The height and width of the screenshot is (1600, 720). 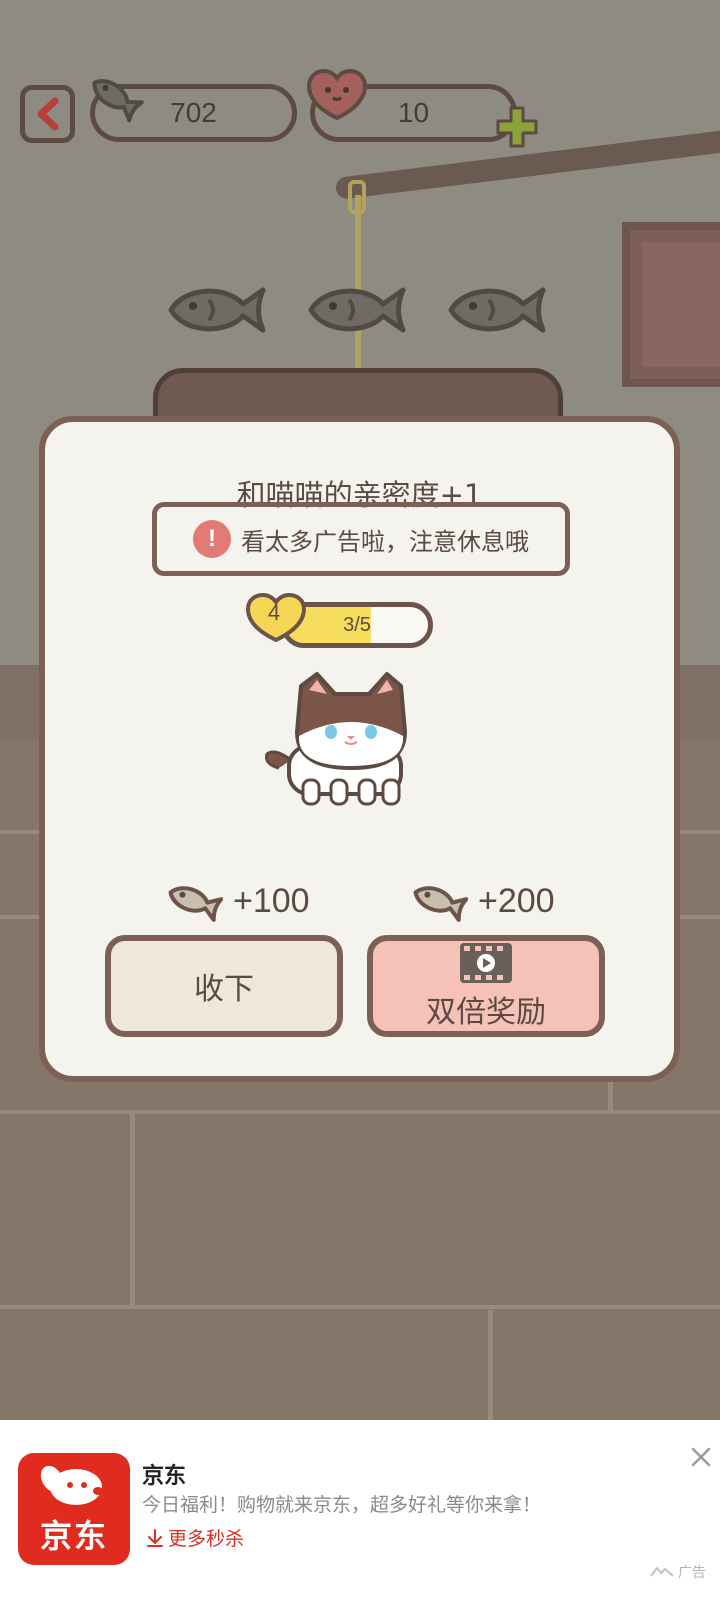 What do you see at coordinates (342, 1505) in the screenshot?
I see `ad-description: 今日福利！购物就来京东，超多好礼等你来拿！` at bounding box center [342, 1505].